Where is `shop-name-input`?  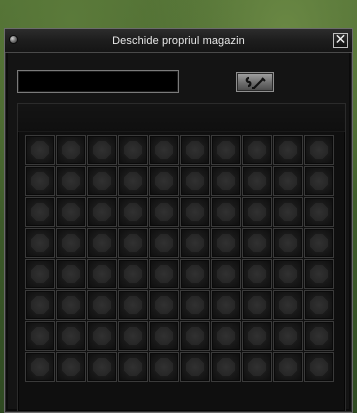
shop-name-input is located at coordinates (98, 81).